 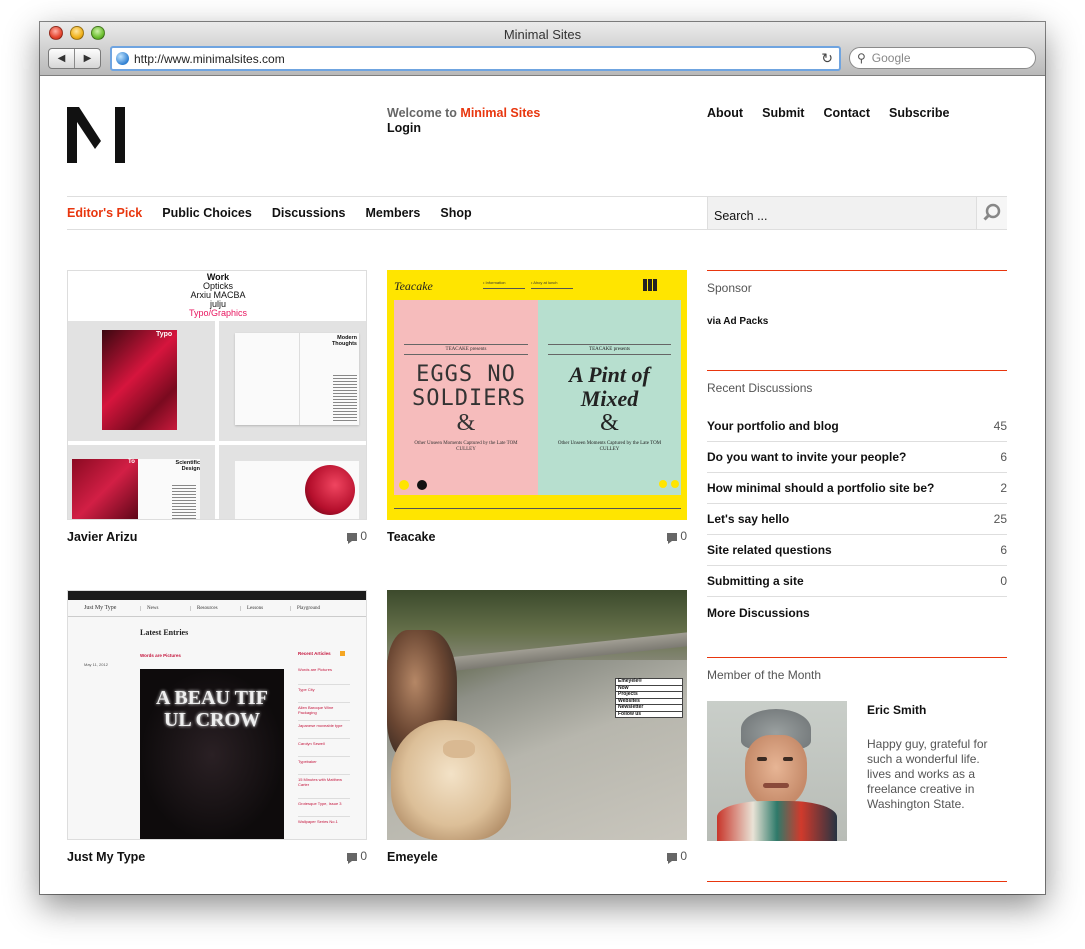 I want to click on forward-button: ▶, so click(x=87, y=58).